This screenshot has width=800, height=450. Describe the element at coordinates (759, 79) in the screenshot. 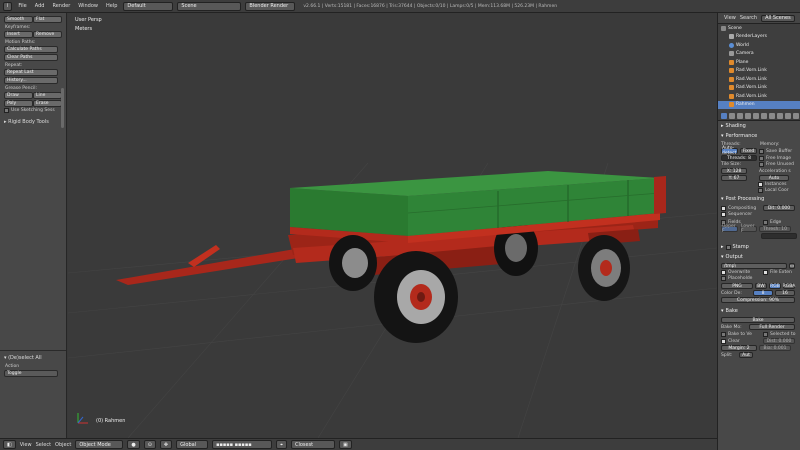

I see `outliner-item-rad-2: Rad.Vorn.Link` at that location.